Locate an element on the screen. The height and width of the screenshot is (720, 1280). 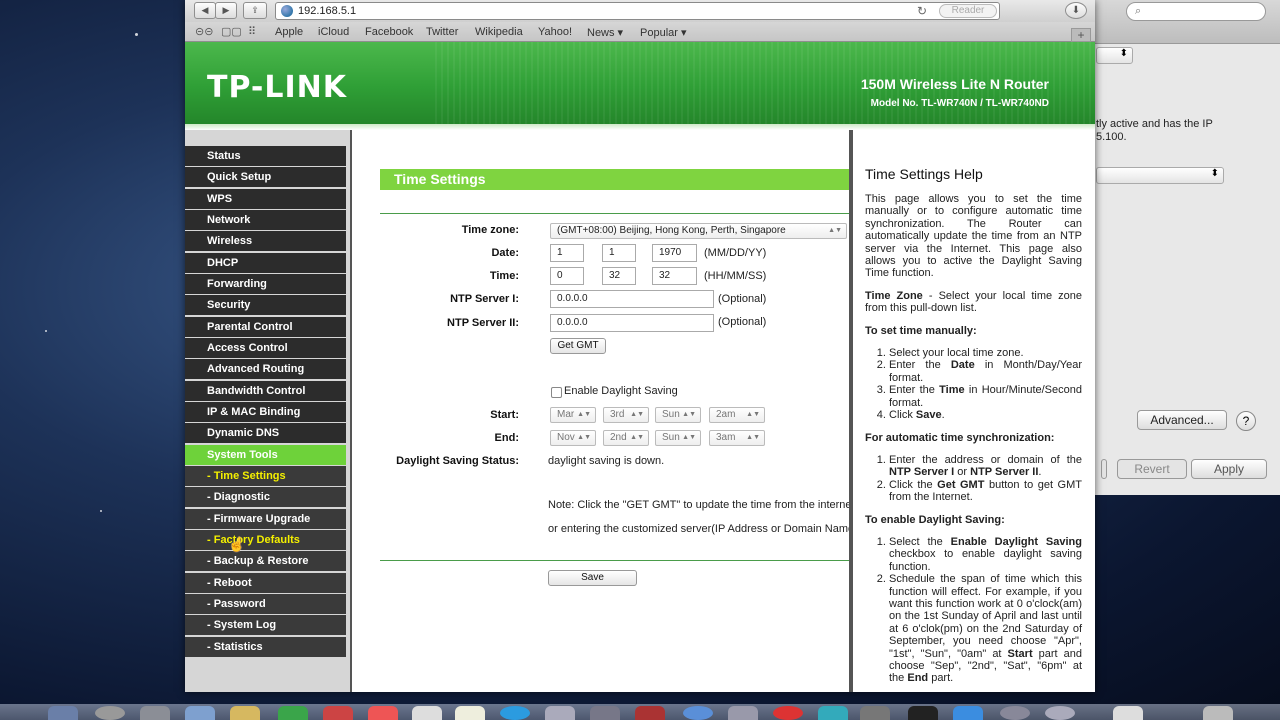
menu-system-tools: System Tools is located at coordinates (265, 455).